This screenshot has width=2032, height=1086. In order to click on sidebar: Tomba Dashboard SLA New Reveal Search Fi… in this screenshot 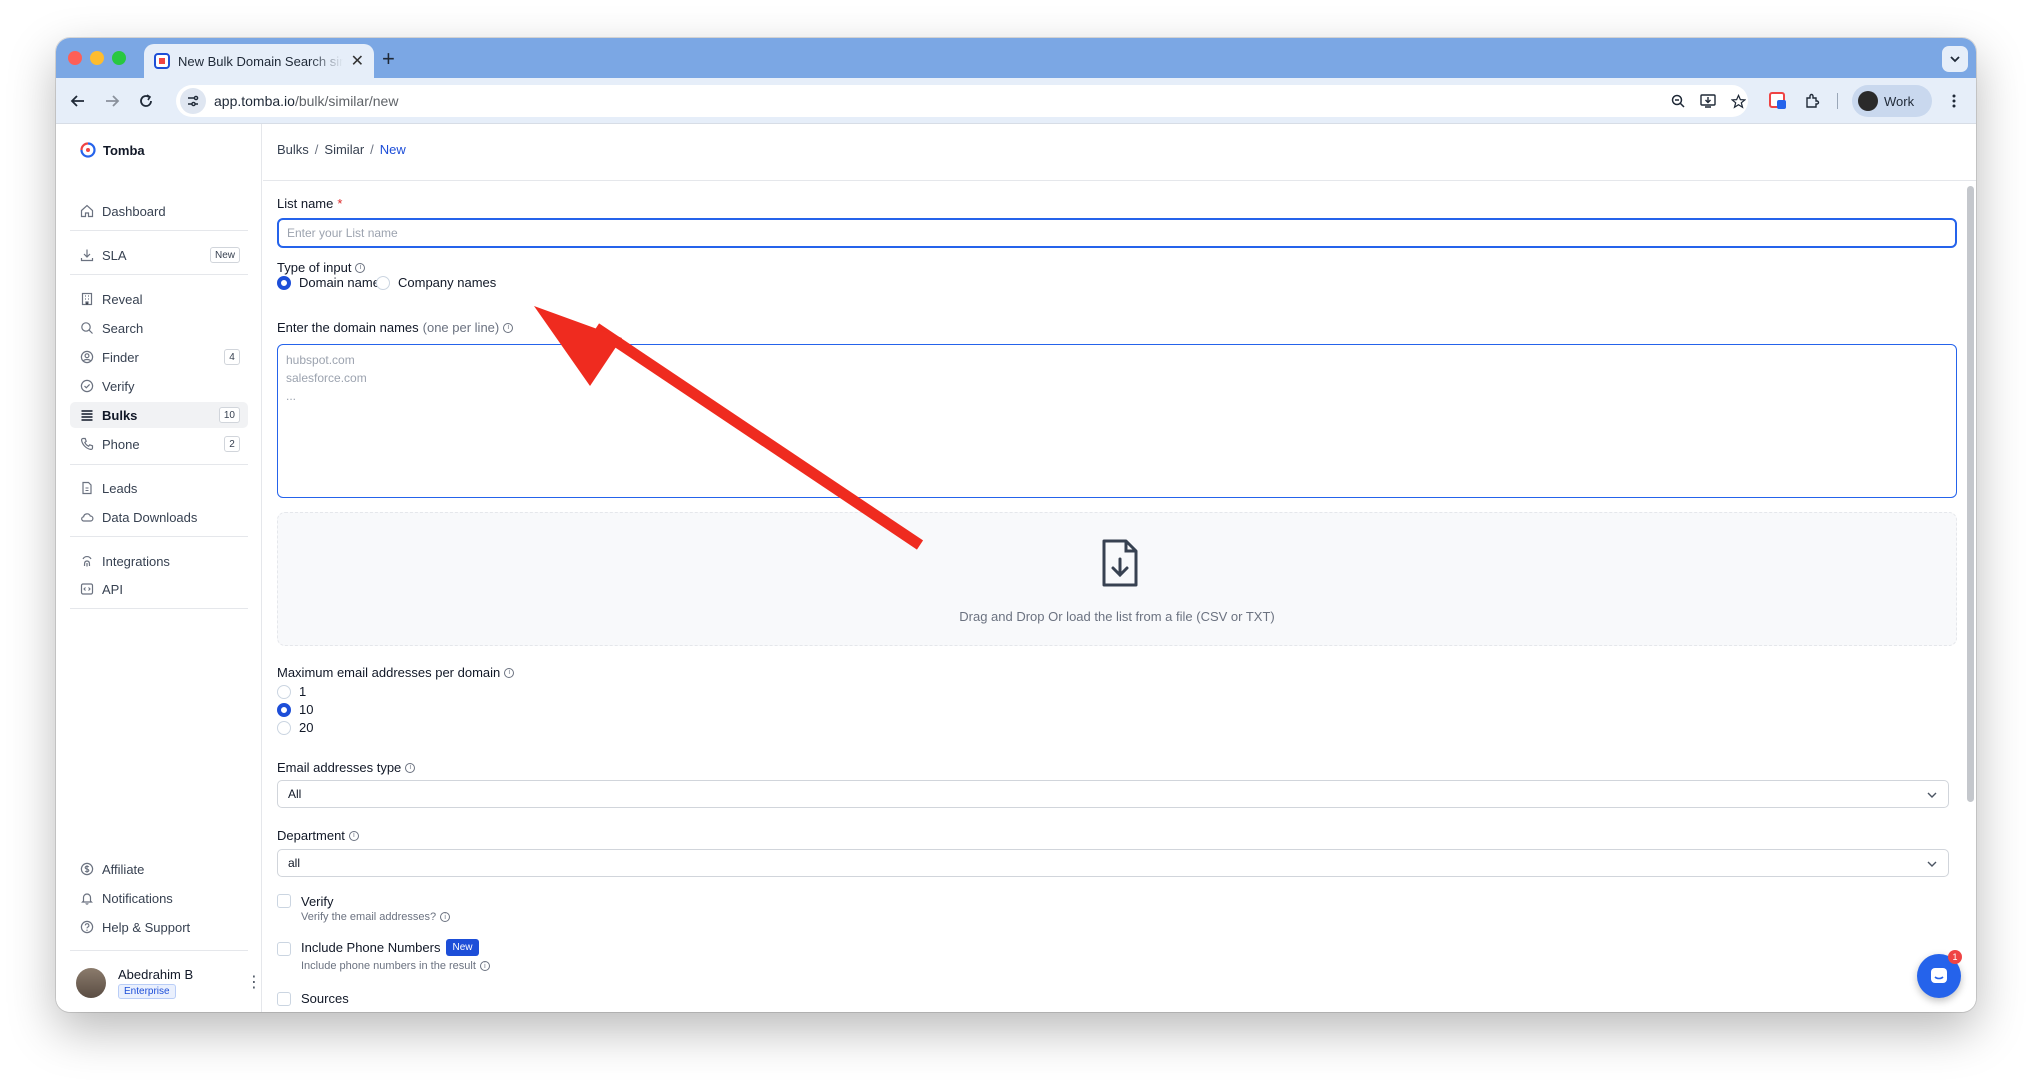, I will do `click(159, 568)`.